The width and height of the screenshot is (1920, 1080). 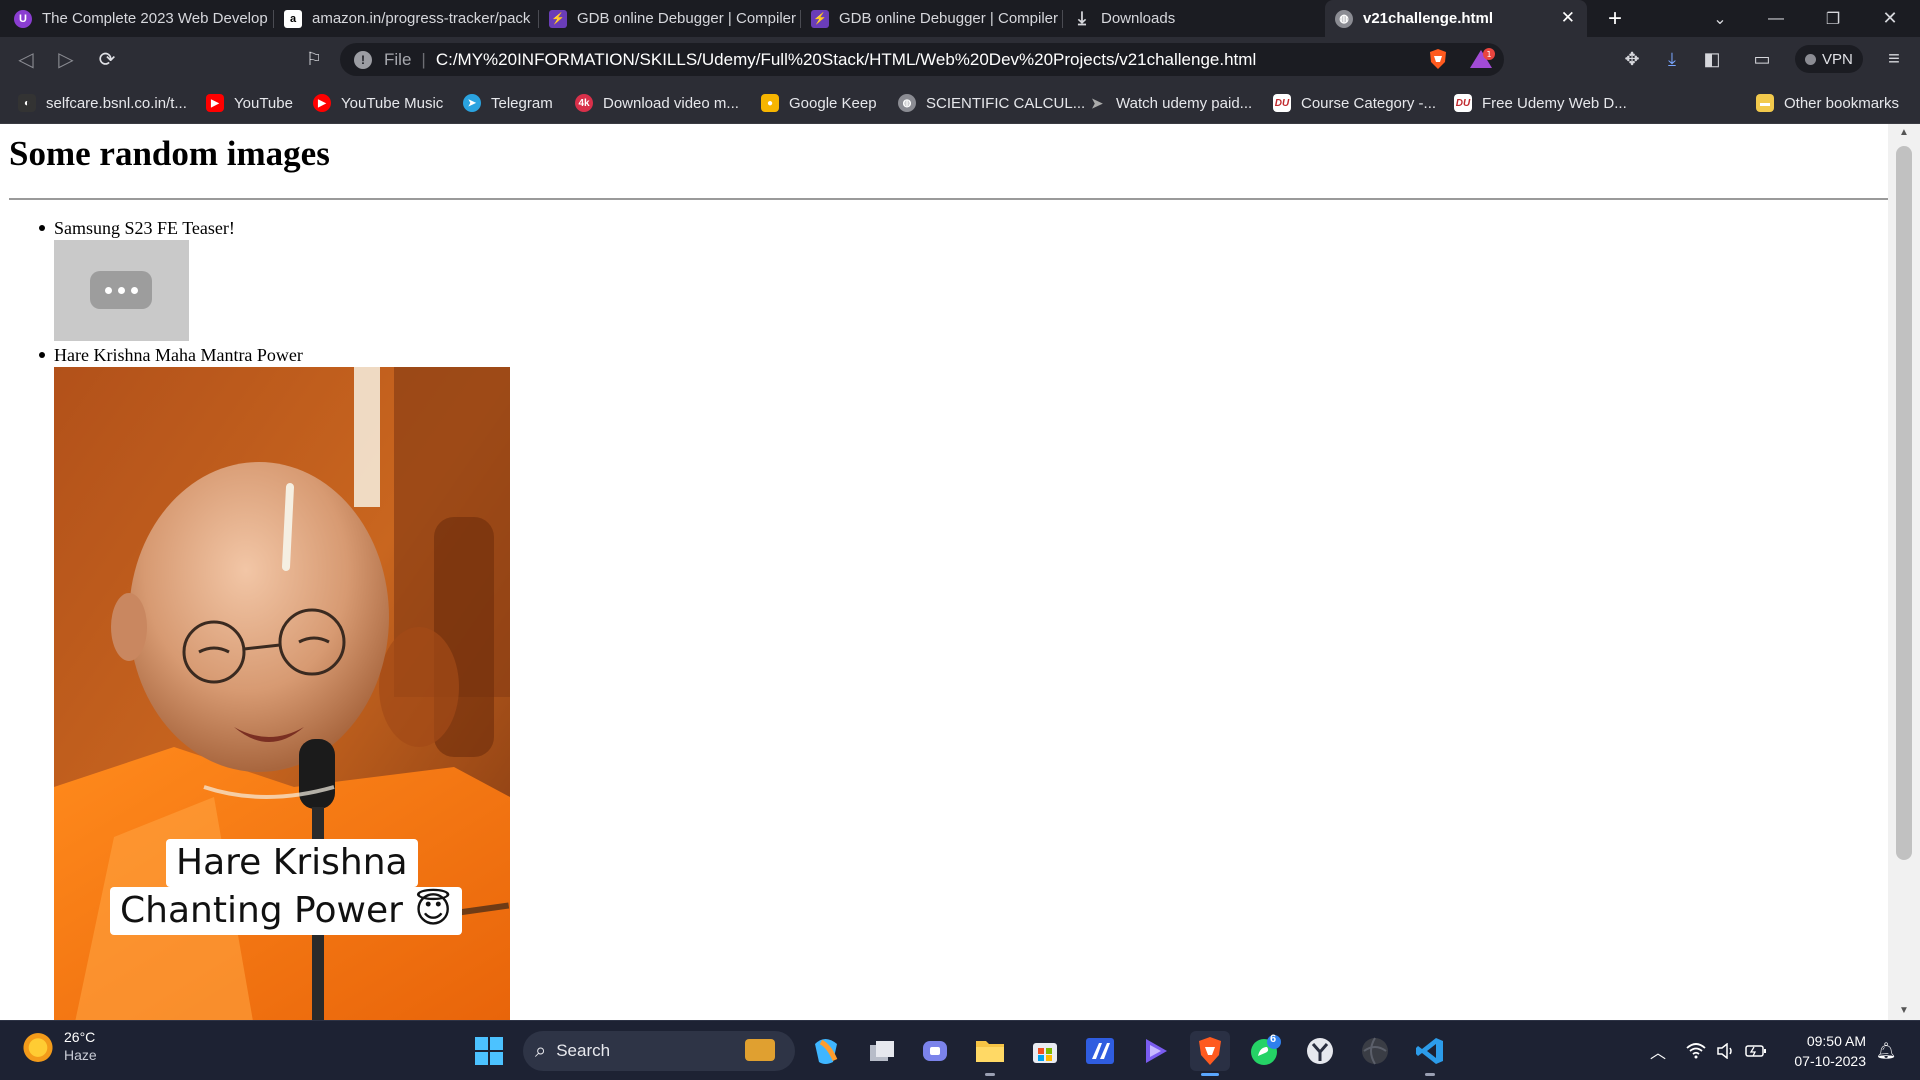 What do you see at coordinates (1138, 18) in the screenshot?
I see `tab-title: Downloads` at bounding box center [1138, 18].